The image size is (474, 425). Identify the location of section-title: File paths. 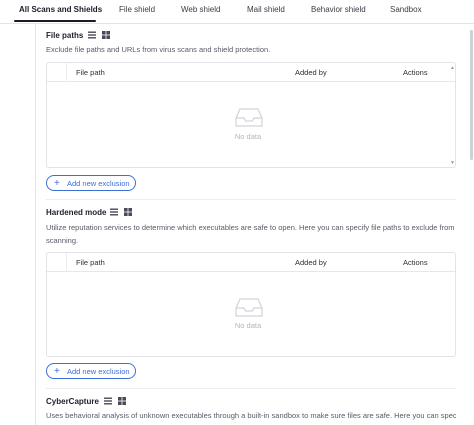
(65, 35).